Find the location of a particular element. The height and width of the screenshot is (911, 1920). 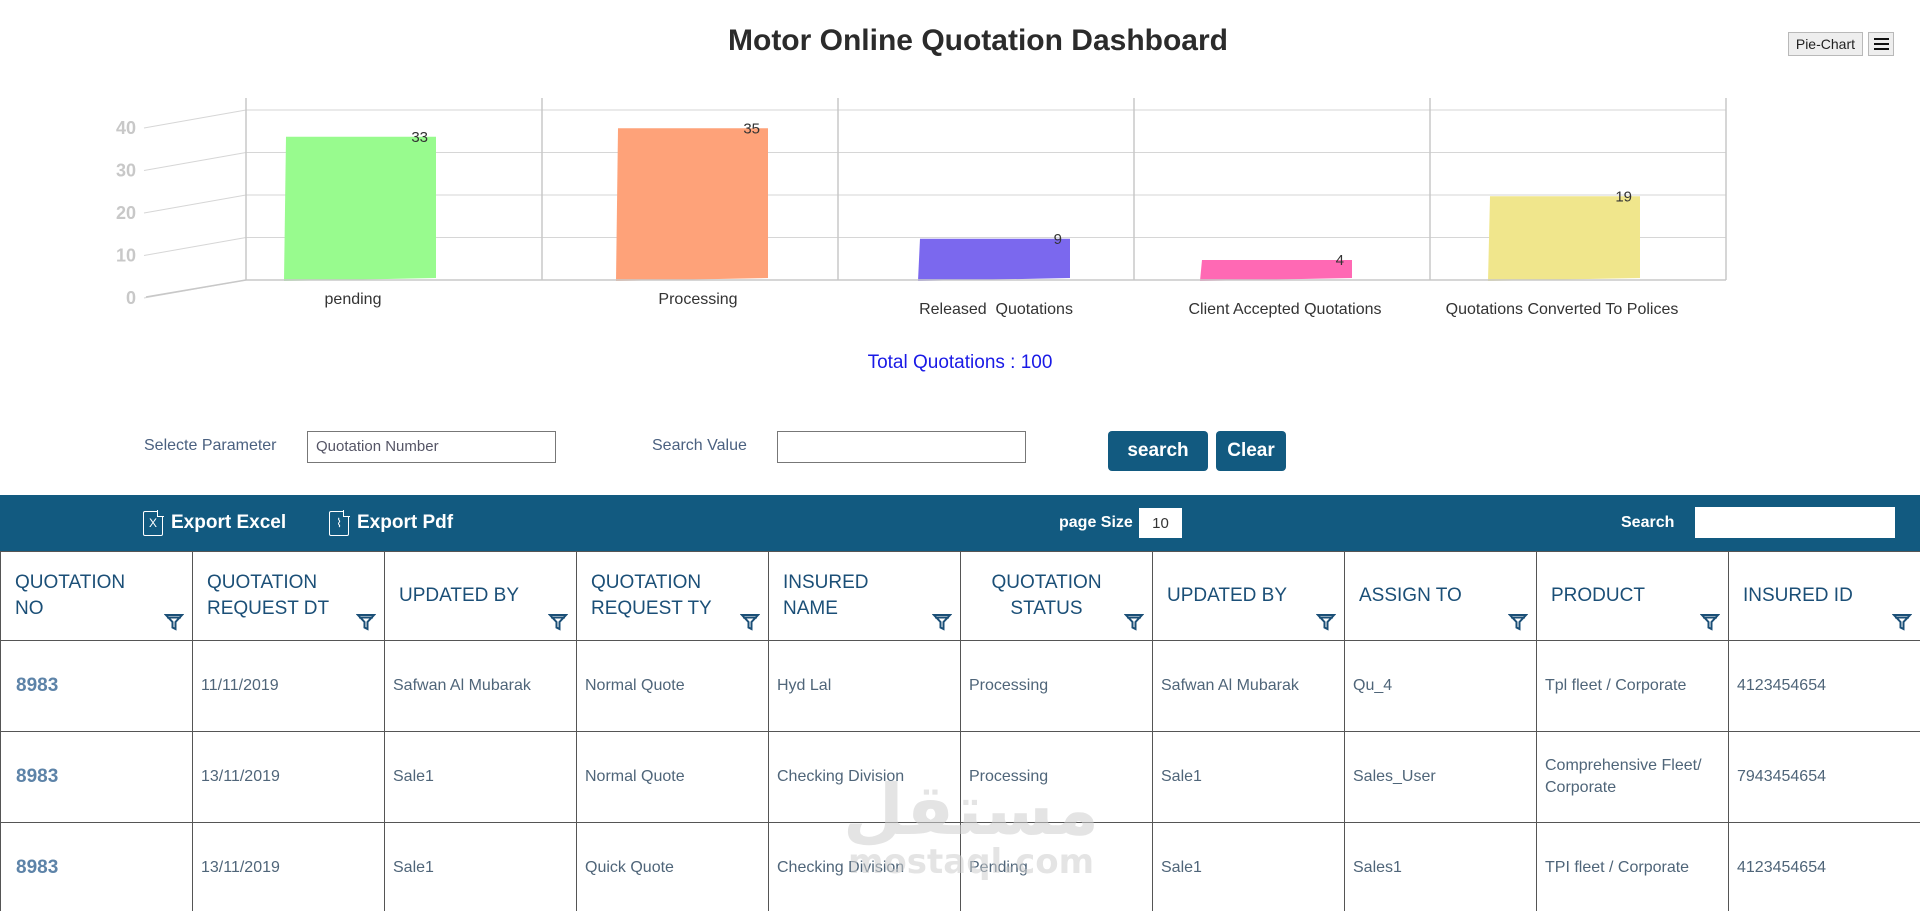

column-header-label: INSURED NAME is located at coordinates (826, 595).